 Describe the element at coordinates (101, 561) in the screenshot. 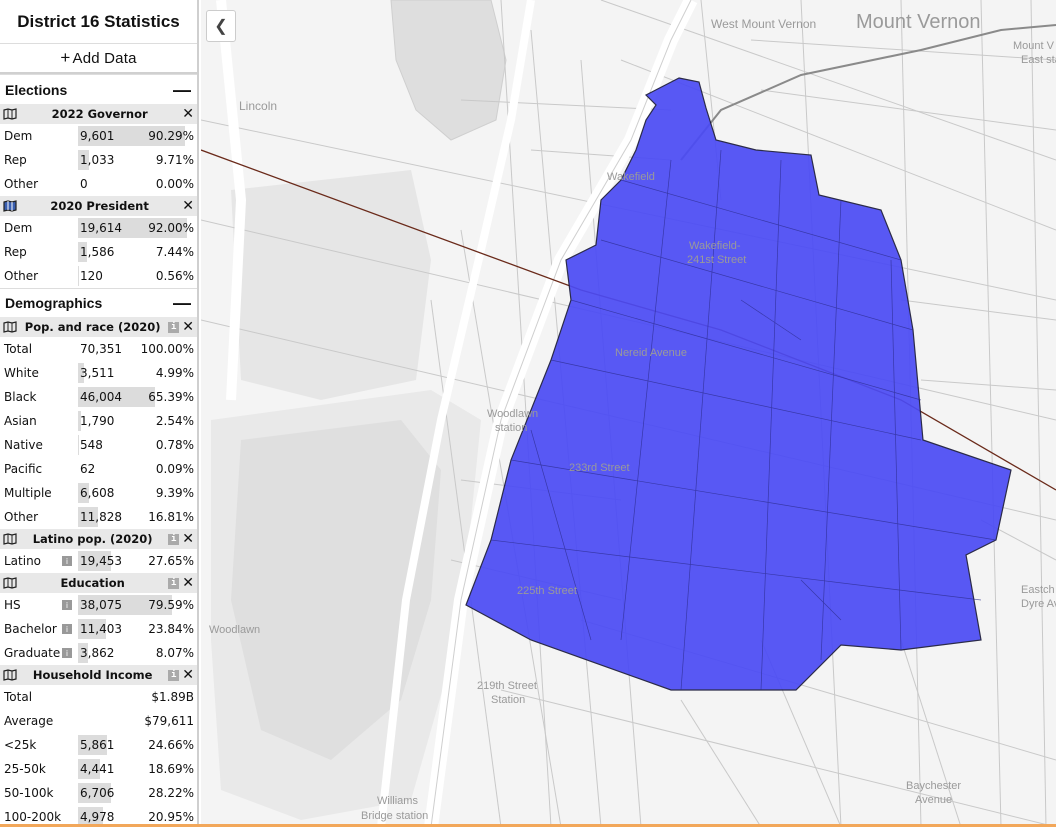

I see `stat-value: 19,453` at that location.